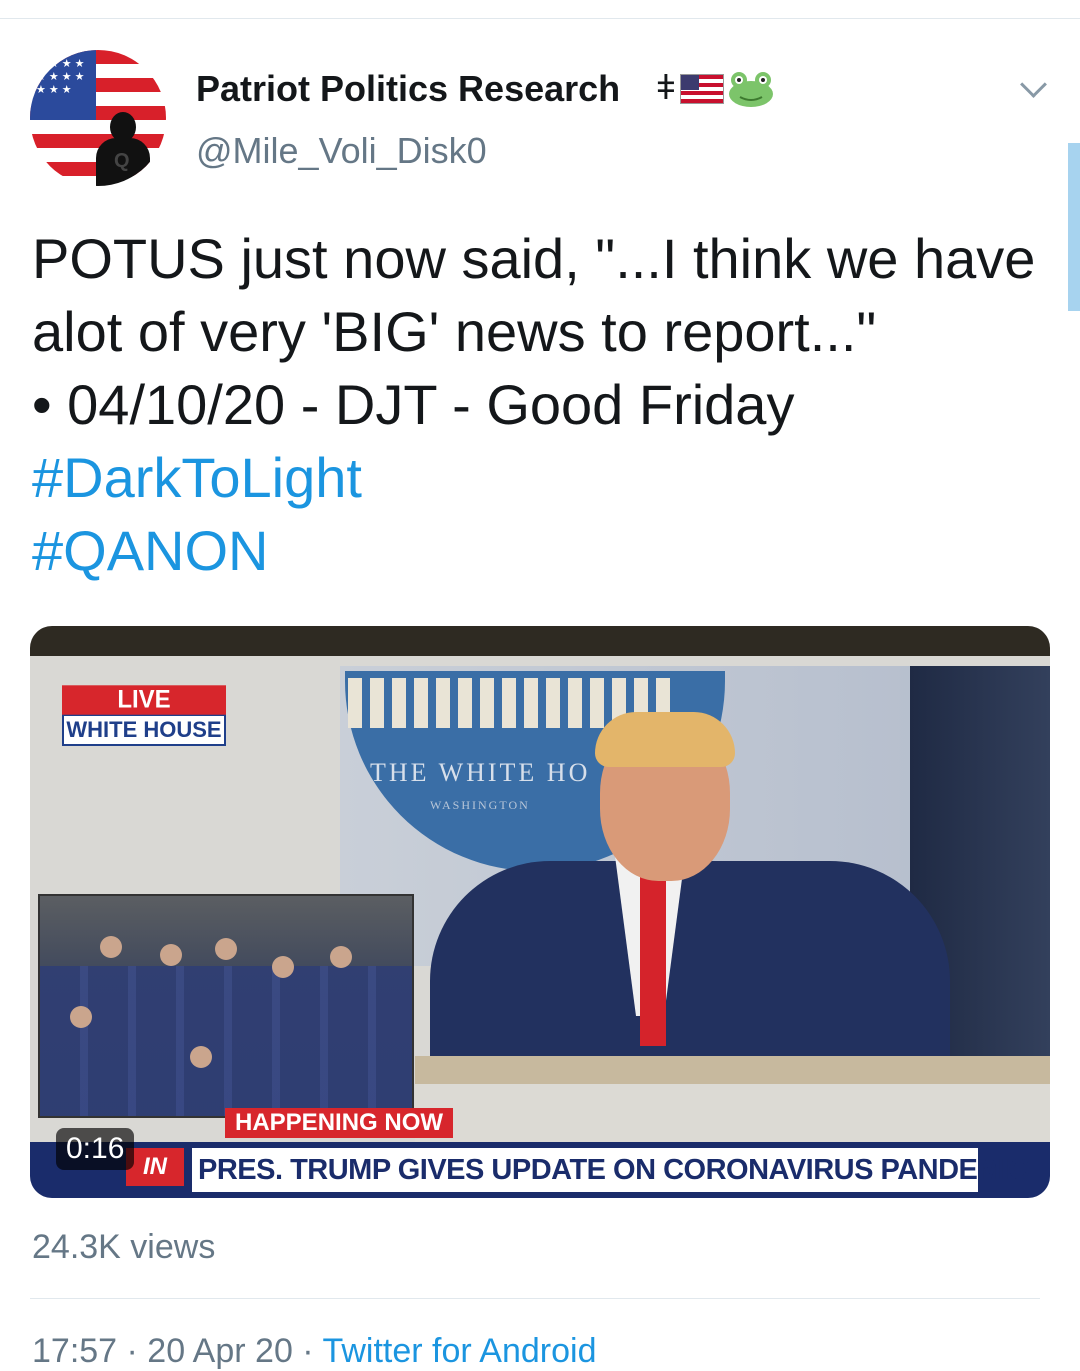  I want to click on hashtag-qanon: #QANON, so click(547, 550).